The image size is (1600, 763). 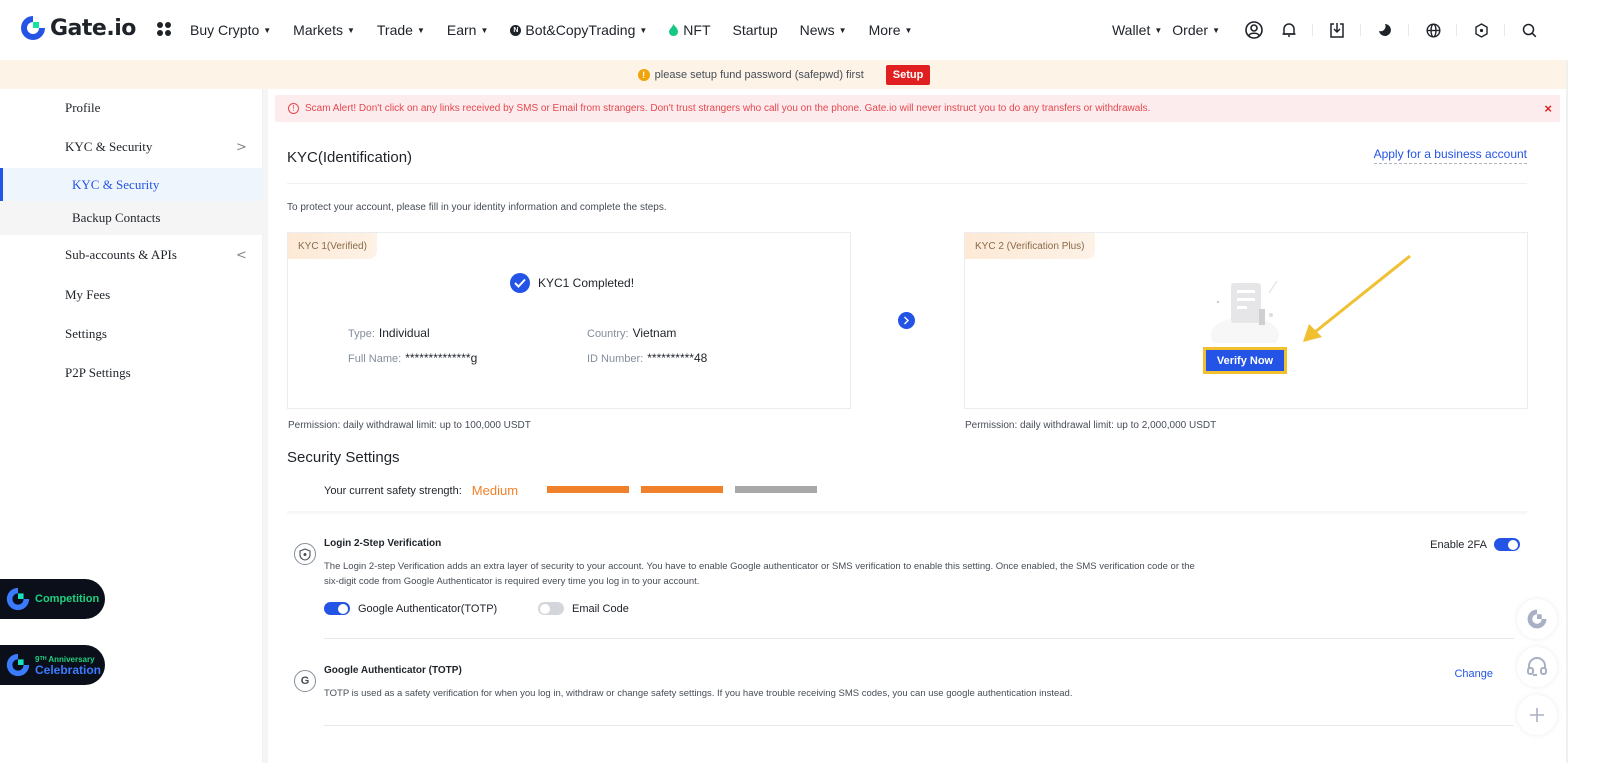 I want to click on sidebar-item-label: Profile, so click(x=83, y=107).